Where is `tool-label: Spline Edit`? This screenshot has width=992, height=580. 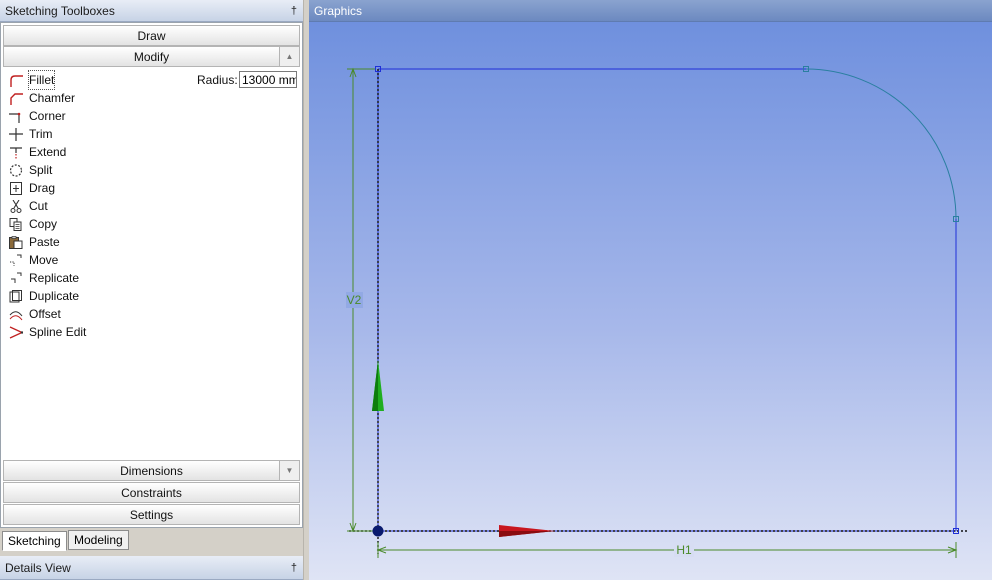 tool-label: Spline Edit is located at coordinates (58, 332).